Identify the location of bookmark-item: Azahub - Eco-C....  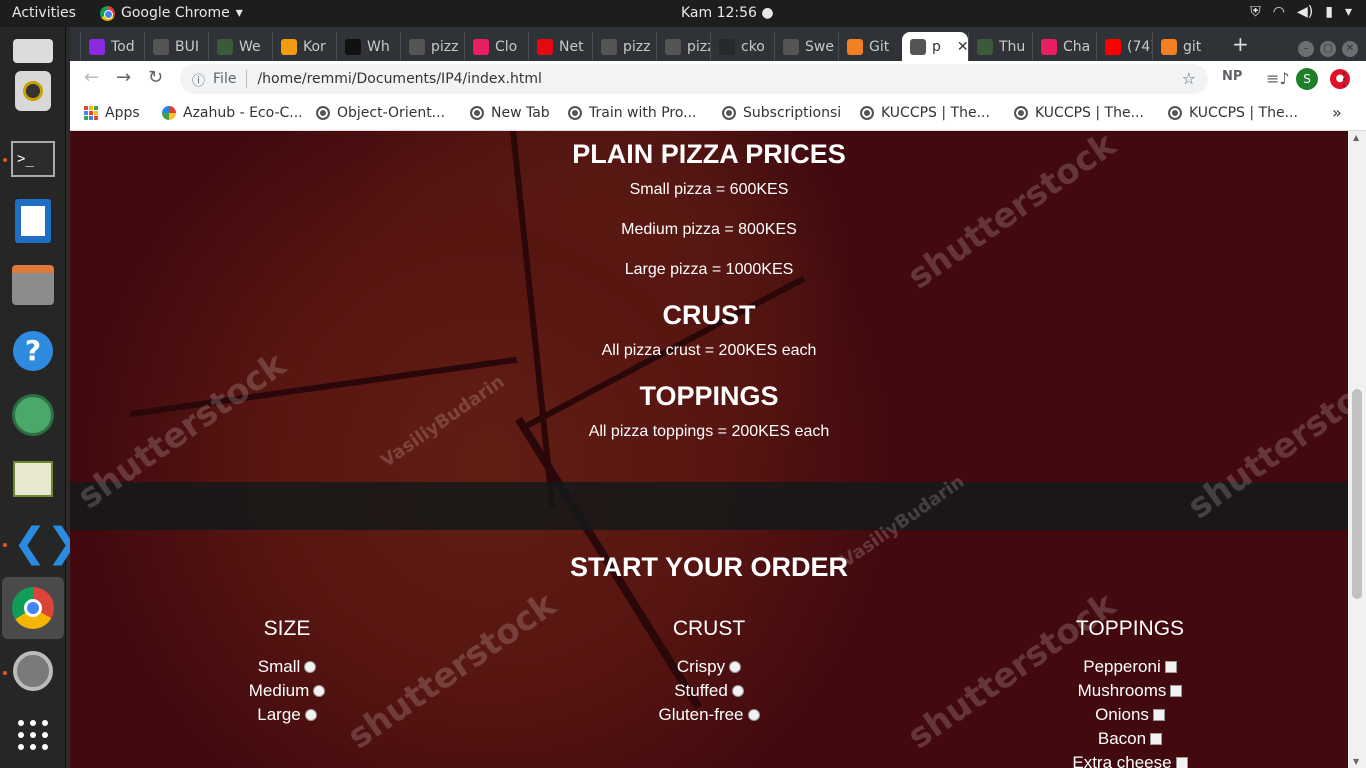
(232, 113).